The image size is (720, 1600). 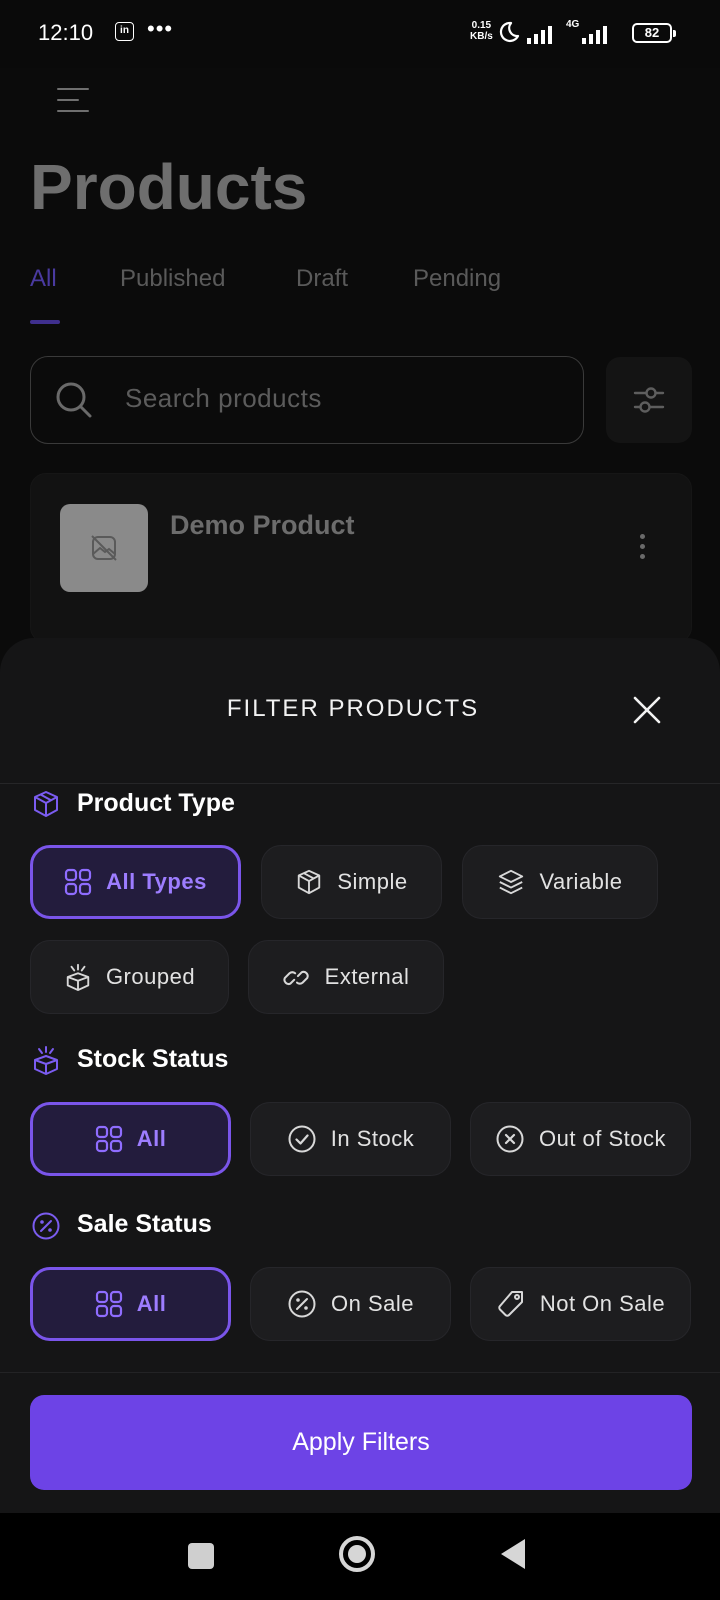 What do you see at coordinates (649, 400) in the screenshot?
I see `sliders-icon` at bounding box center [649, 400].